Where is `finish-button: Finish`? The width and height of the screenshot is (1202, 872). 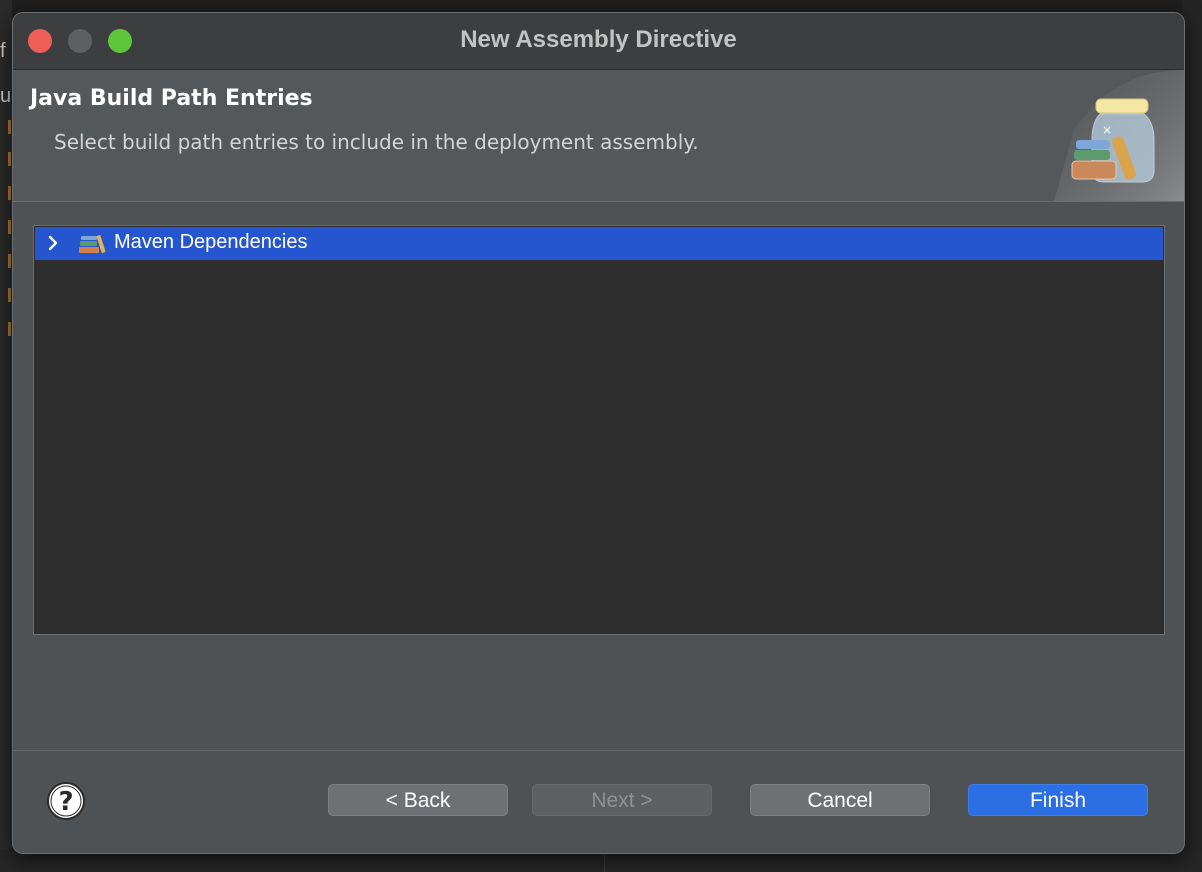 finish-button: Finish is located at coordinates (1058, 800).